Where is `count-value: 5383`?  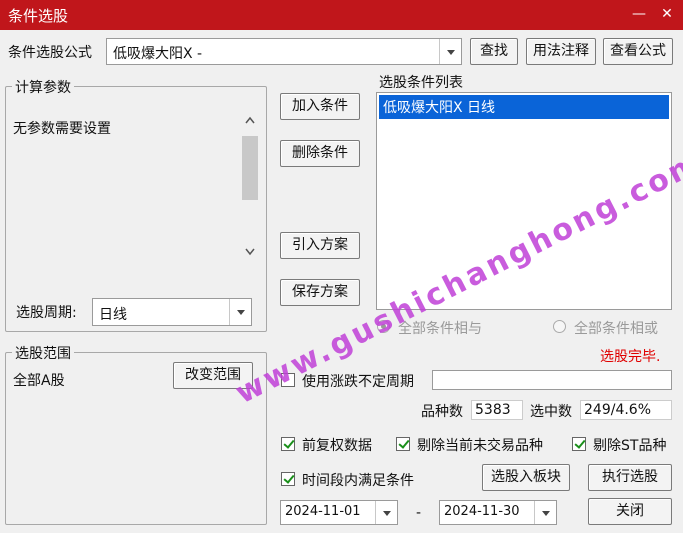
count-value: 5383 is located at coordinates (497, 410).